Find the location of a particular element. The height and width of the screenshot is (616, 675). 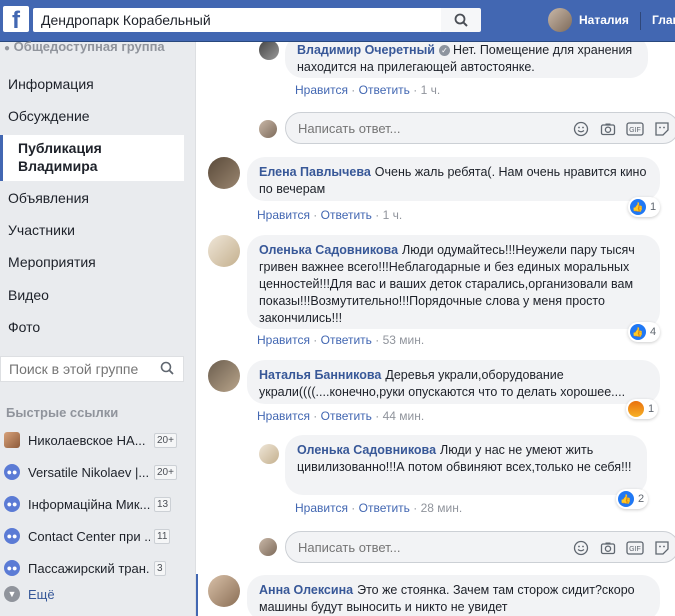

notification-count-badge: 13 is located at coordinates (163, 504).